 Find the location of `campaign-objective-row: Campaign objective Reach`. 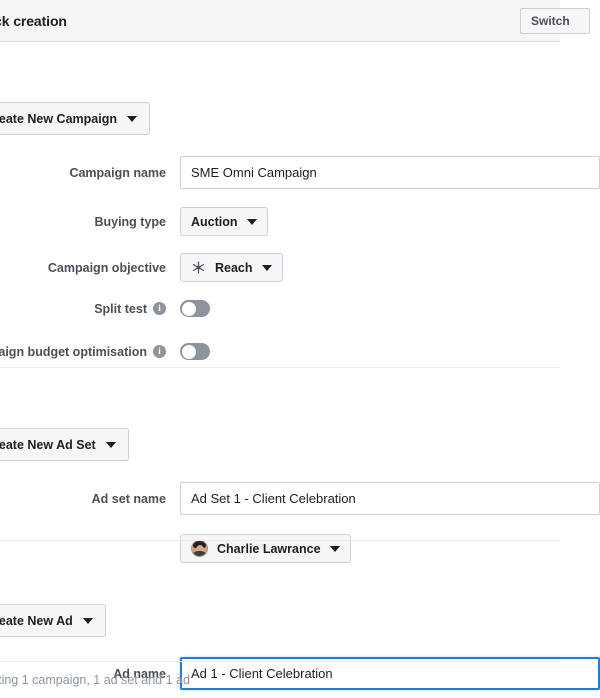

campaign-objective-row: Campaign objective Reach is located at coordinates (141, 267).